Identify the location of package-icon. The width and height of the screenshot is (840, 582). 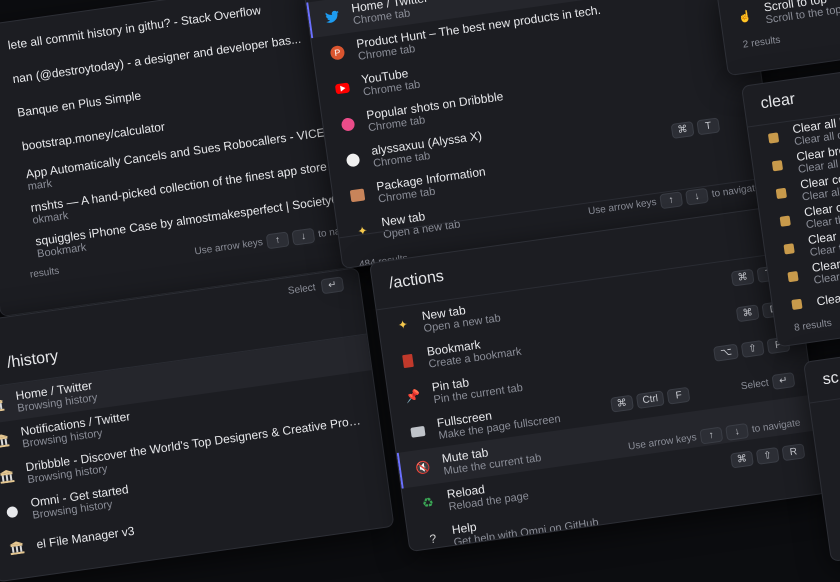
(357, 195).